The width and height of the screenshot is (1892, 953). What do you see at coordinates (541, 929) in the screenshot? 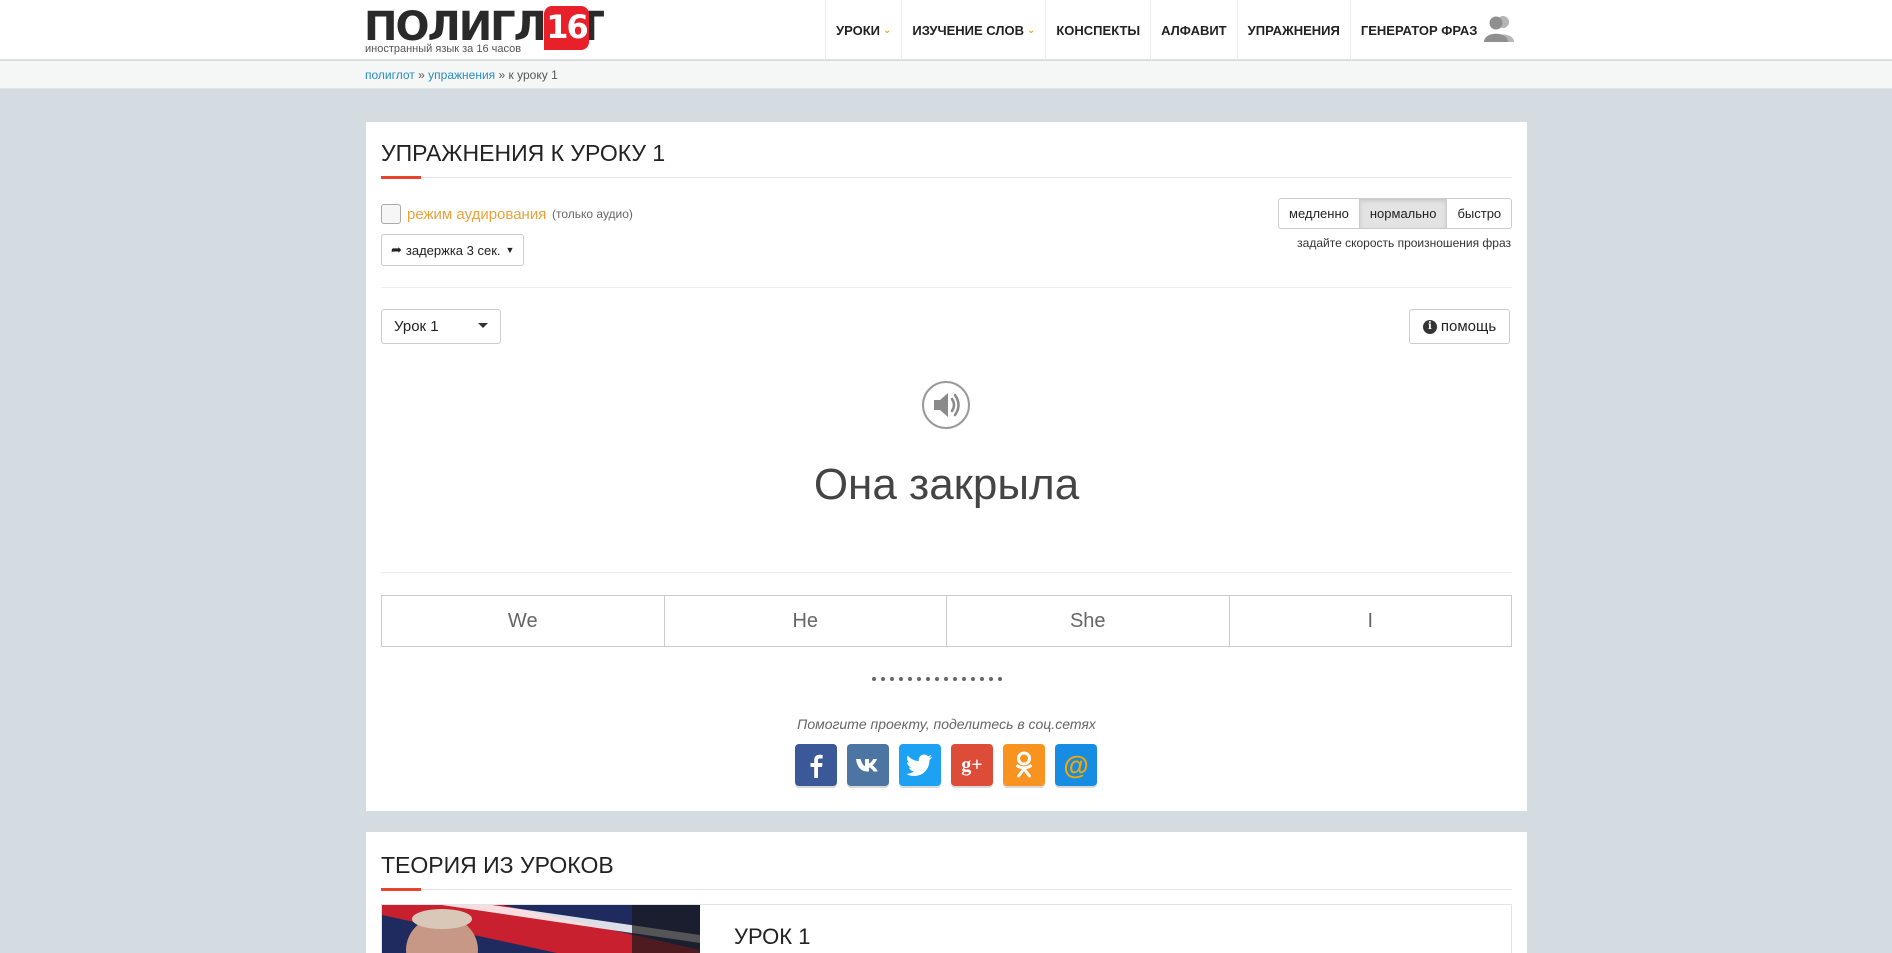
I see `lesson-thumbnail-image` at bounding box center [541, 929].